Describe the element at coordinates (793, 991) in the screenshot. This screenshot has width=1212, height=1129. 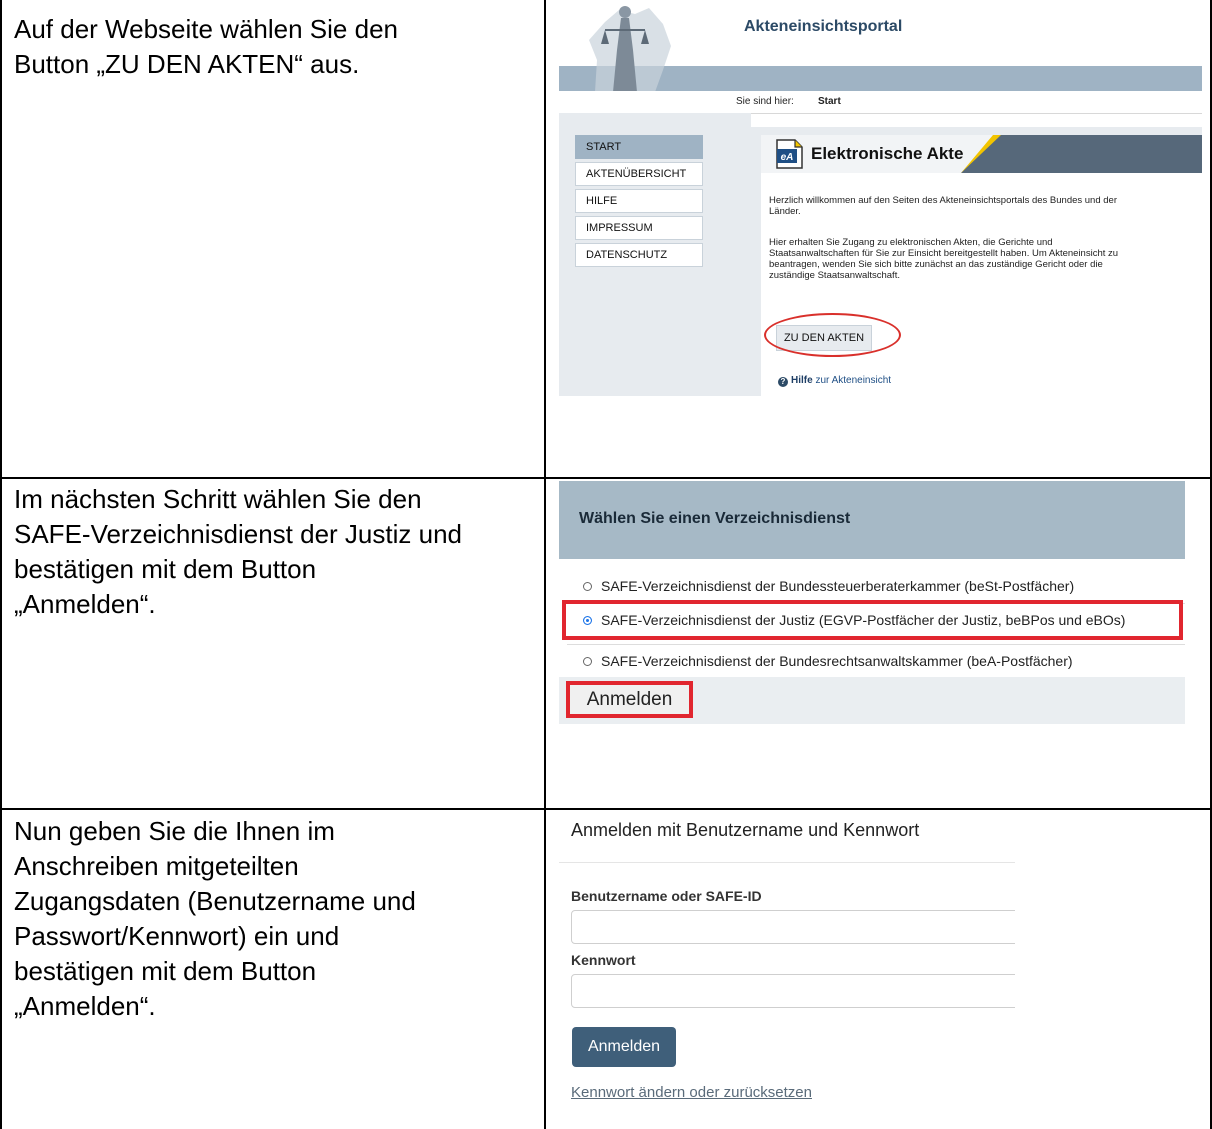
I see `password-input` at that location.